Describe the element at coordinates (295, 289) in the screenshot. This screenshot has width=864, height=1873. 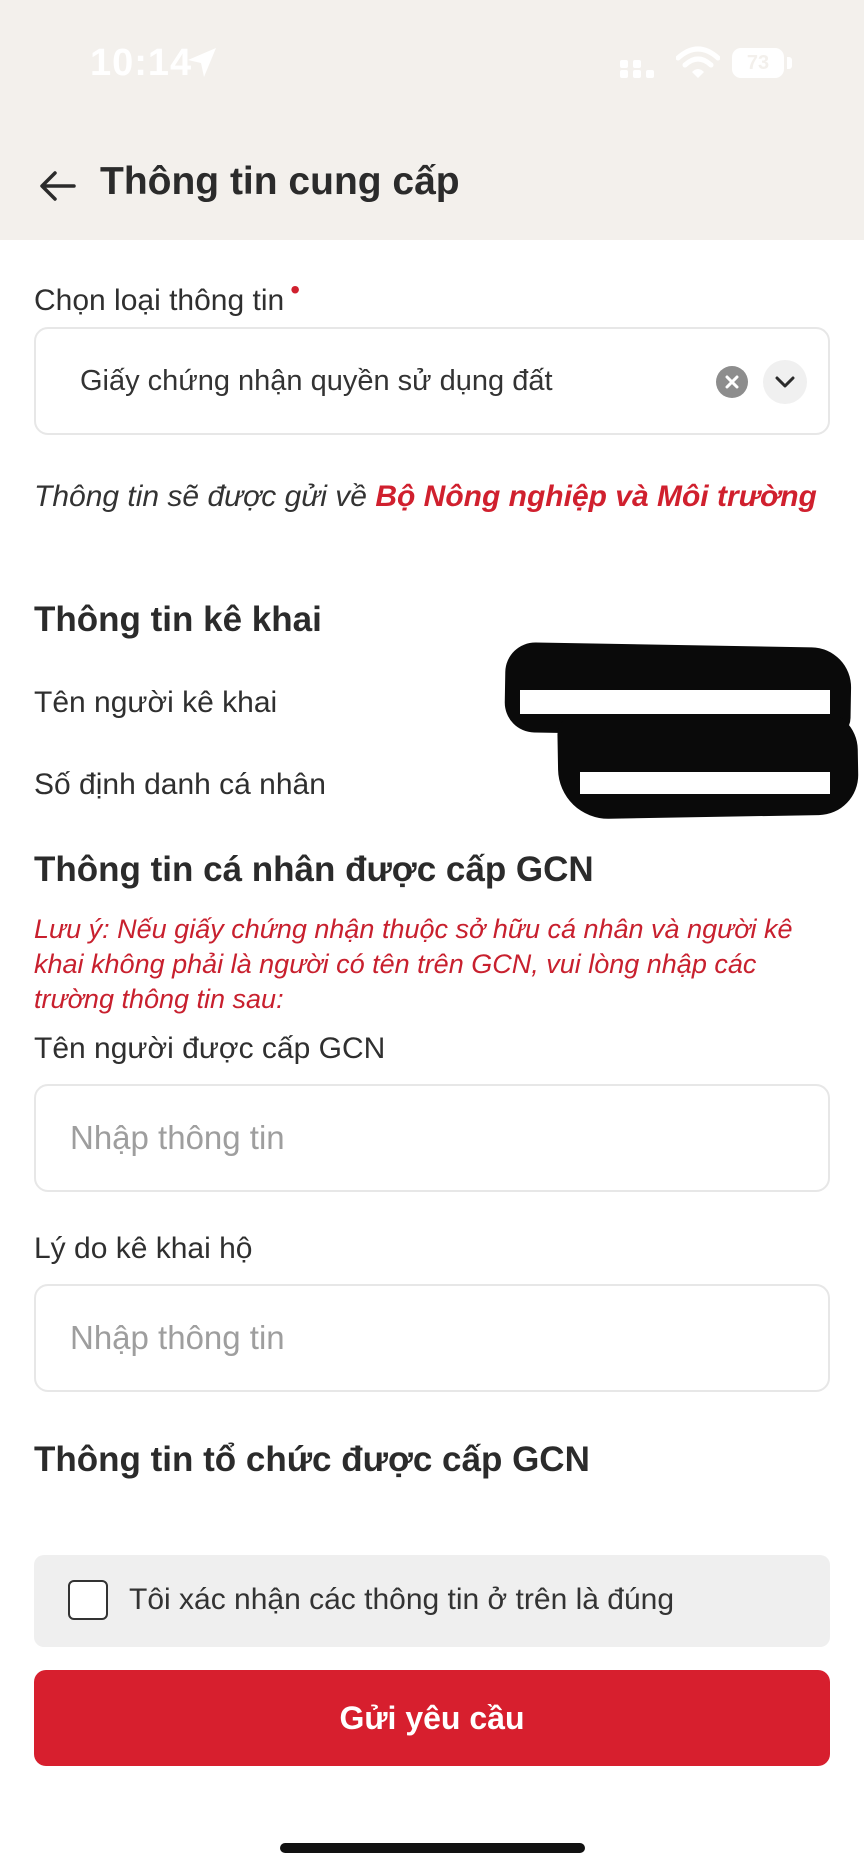
I see `required-indicator: •` at that location.